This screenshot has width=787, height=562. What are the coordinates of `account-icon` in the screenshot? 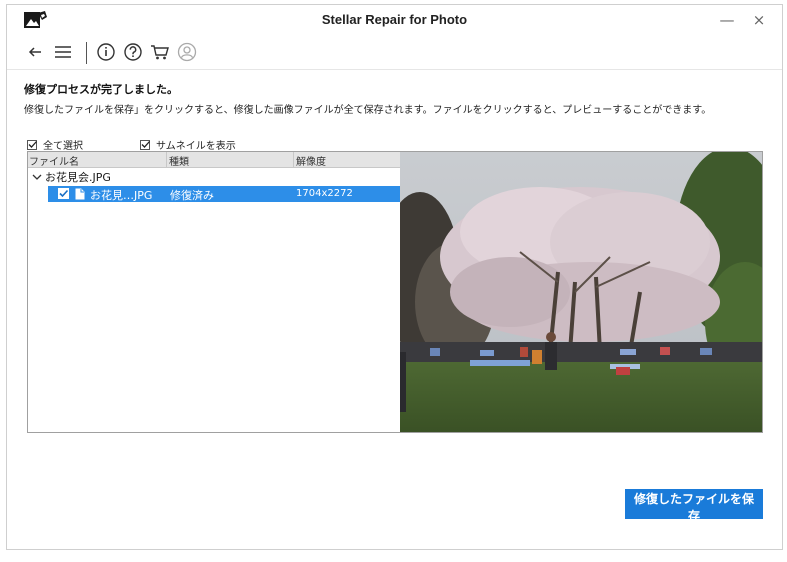 It's located at (187, 52).